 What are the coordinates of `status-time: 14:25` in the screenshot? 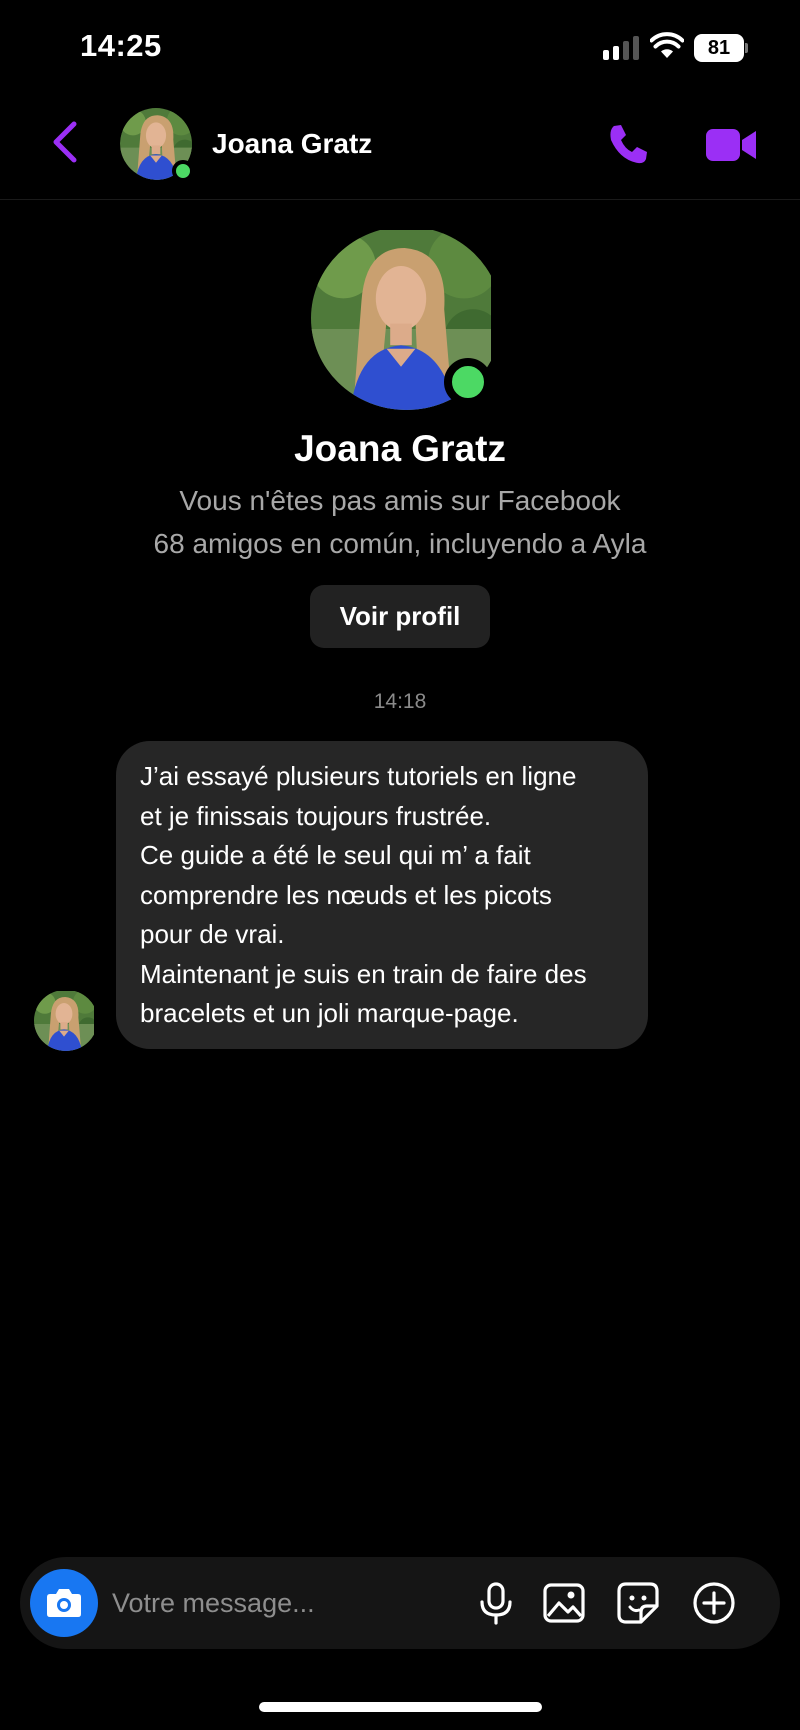 It's located at (121, 45).